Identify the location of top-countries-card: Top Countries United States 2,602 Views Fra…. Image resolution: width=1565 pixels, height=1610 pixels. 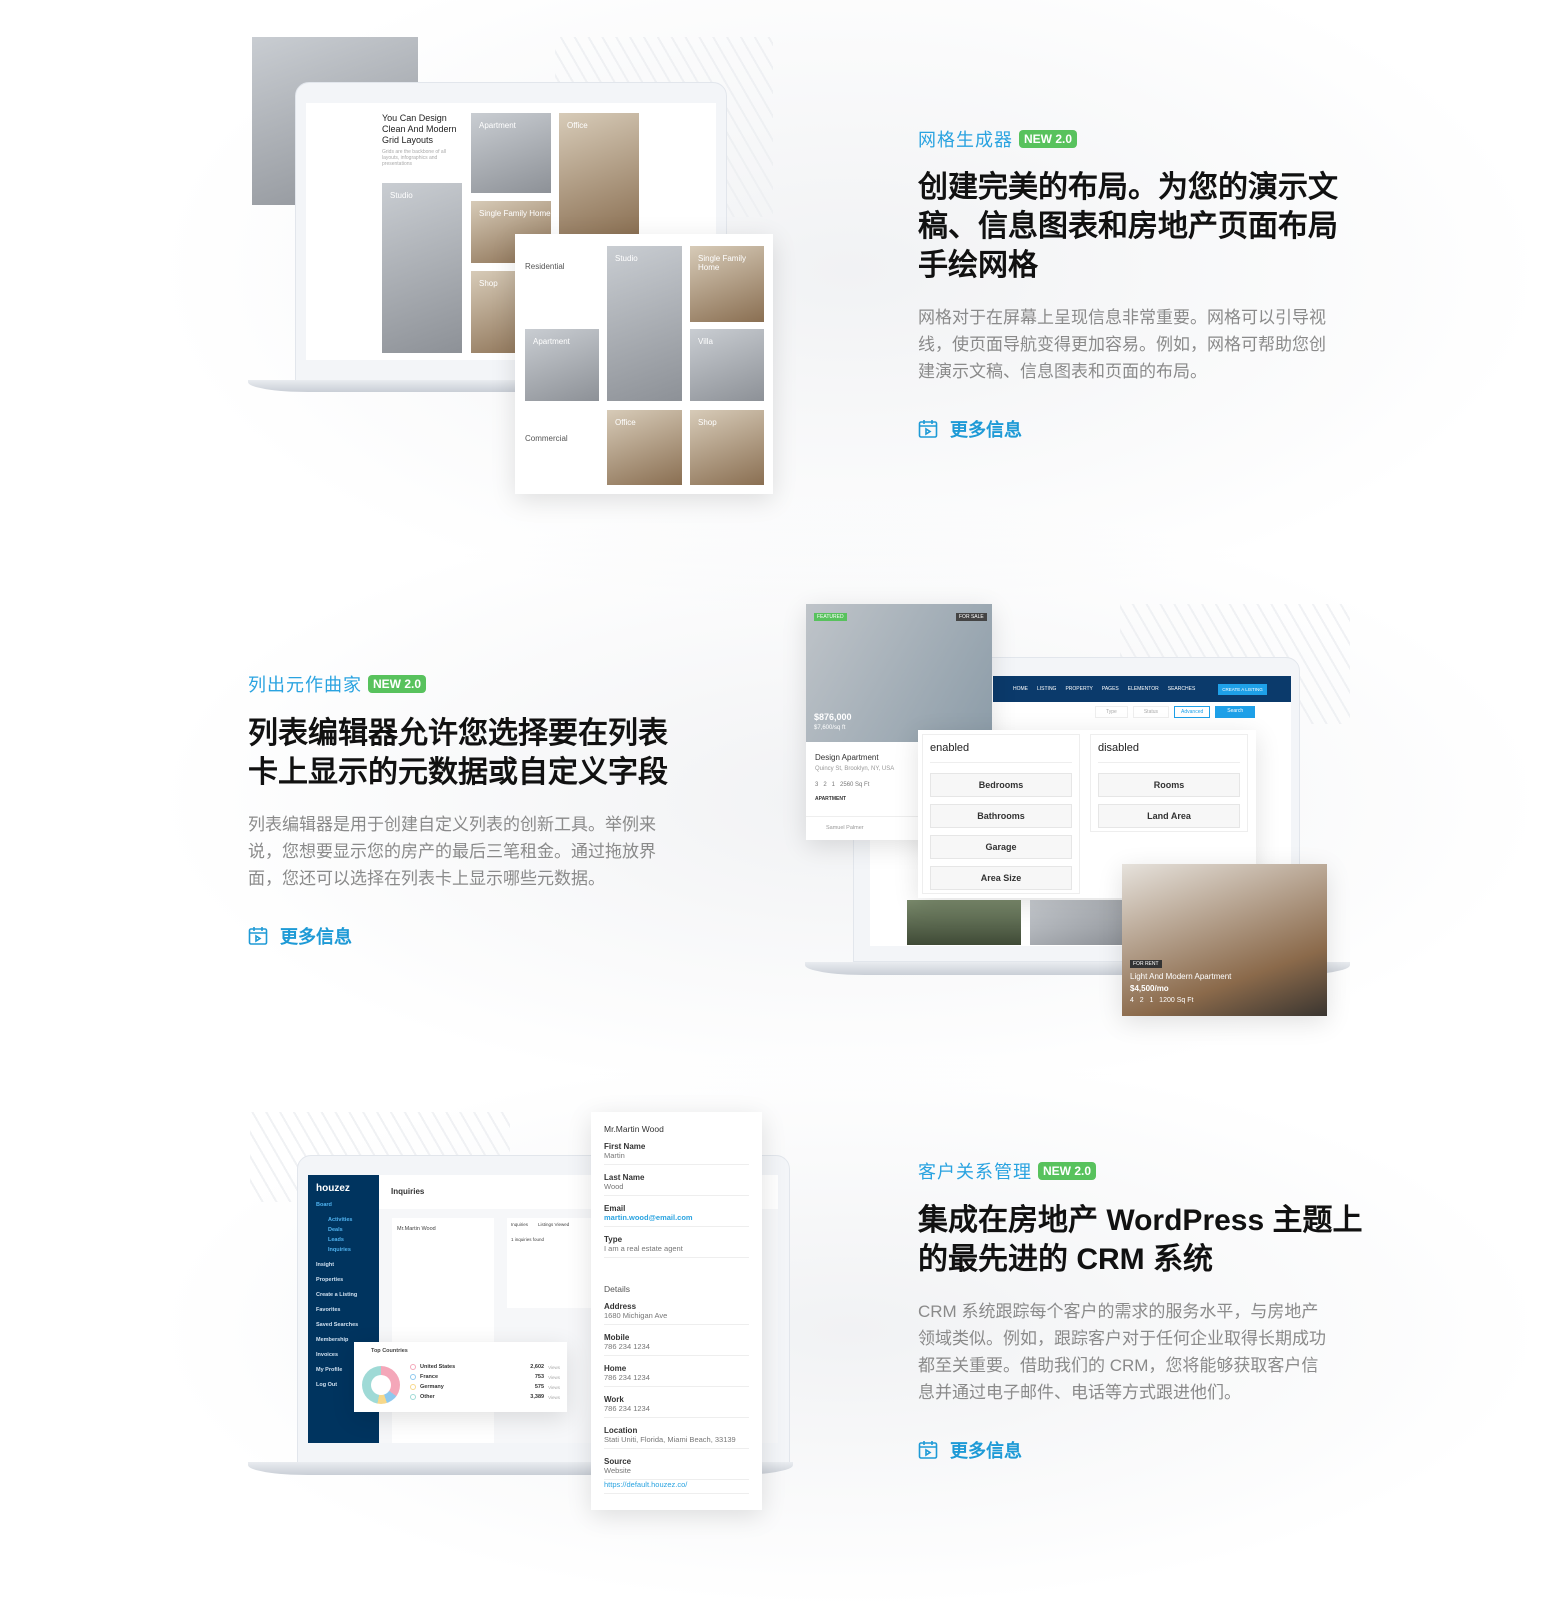
(460, 1377).